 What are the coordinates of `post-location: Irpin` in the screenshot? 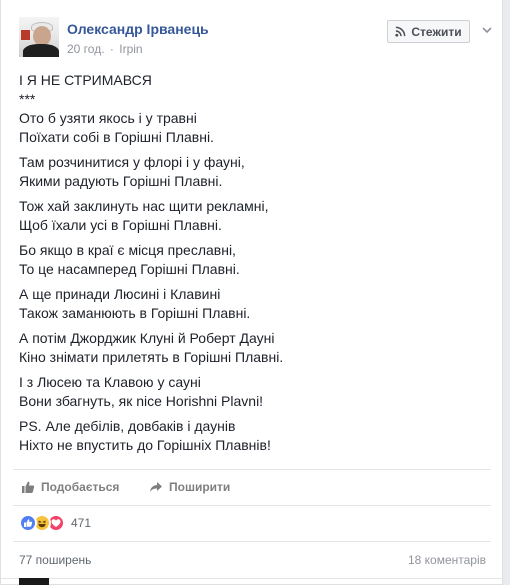 It's located at (130, 49).